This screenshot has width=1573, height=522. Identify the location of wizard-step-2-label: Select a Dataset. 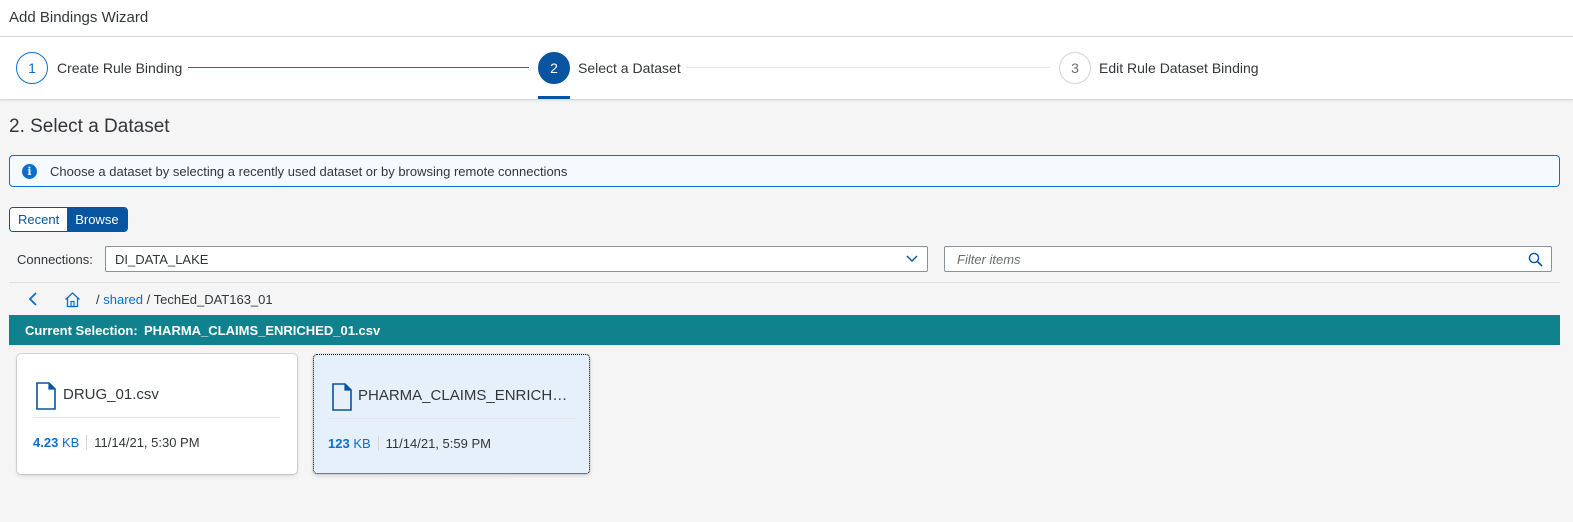
(629, 68).